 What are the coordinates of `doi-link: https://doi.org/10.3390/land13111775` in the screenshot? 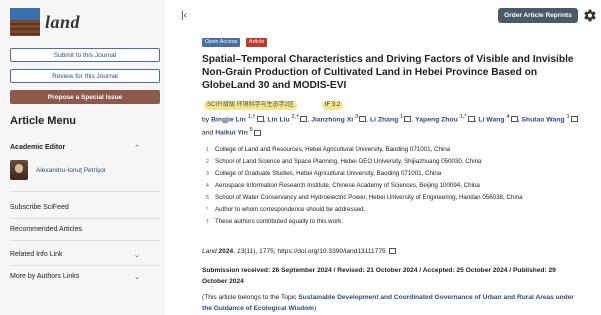 It's located at (331, 251).